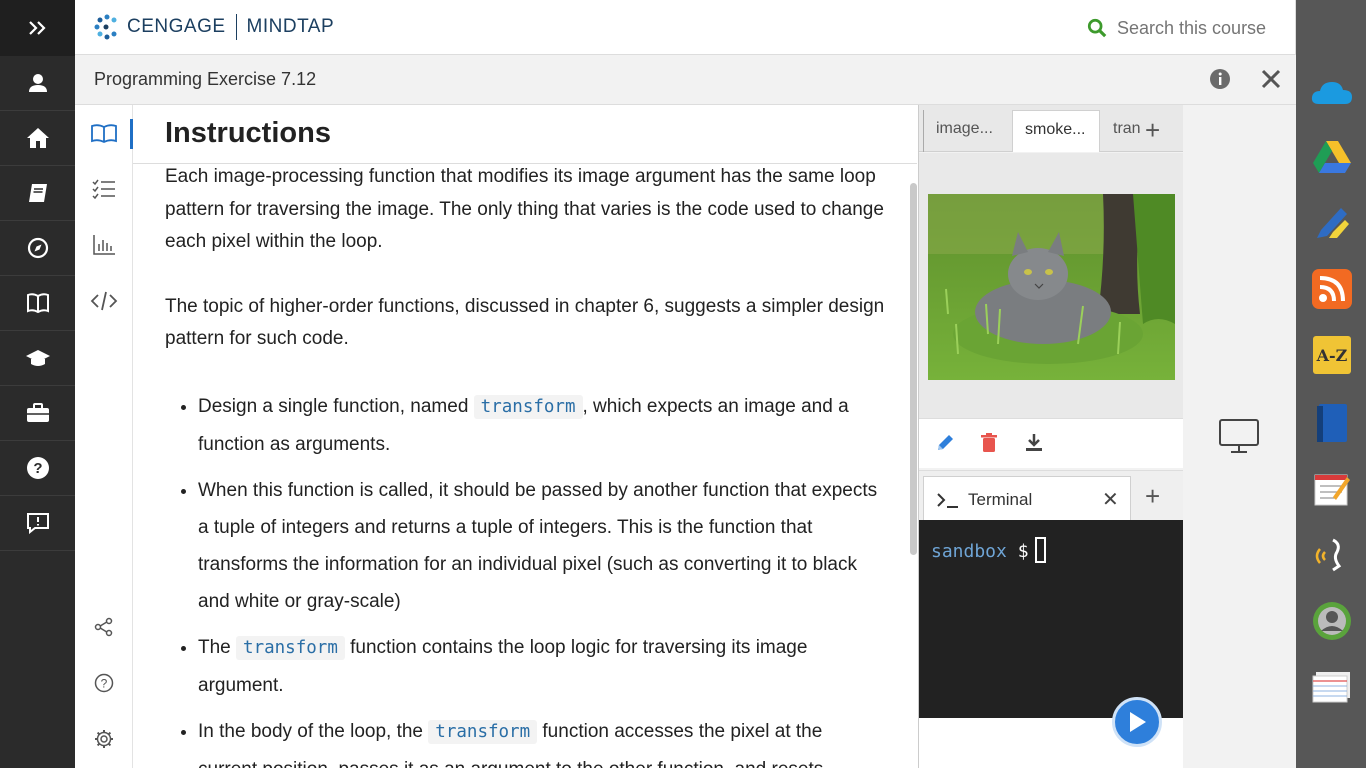 Image resolution: width=1366 pixels, height=768 pixels. I want to click on tool-progress, so click(104, 245).